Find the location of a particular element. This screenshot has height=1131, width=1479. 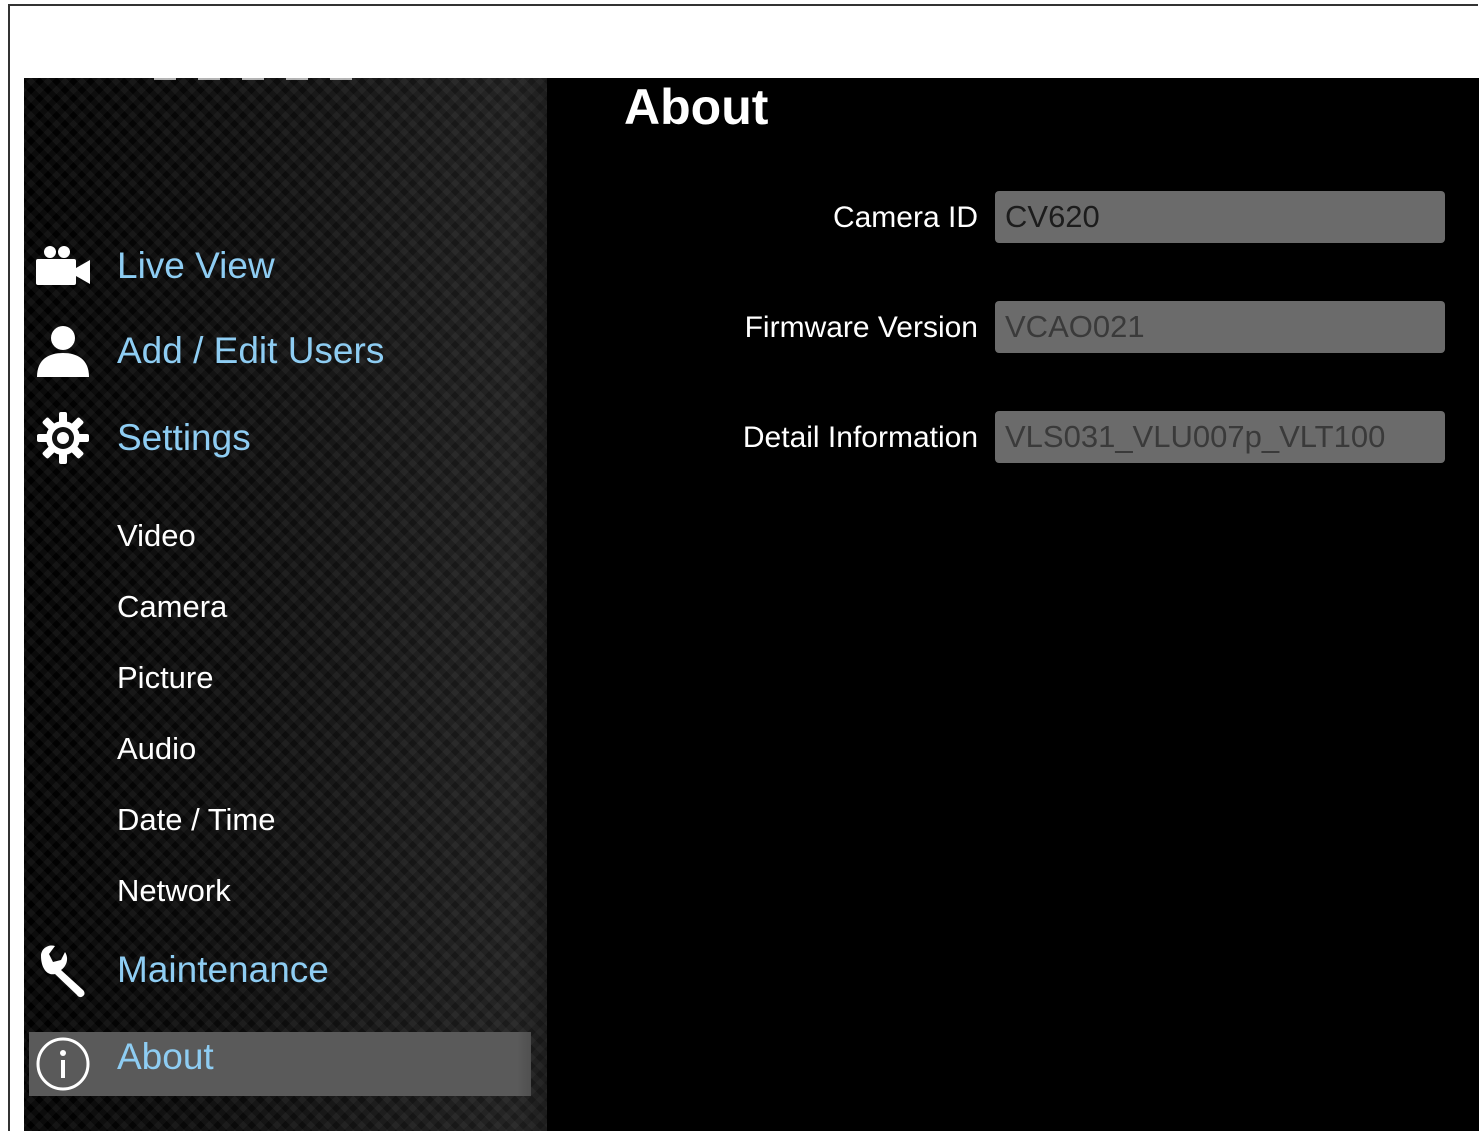

page-title: About is located at coordinates (696, 107).